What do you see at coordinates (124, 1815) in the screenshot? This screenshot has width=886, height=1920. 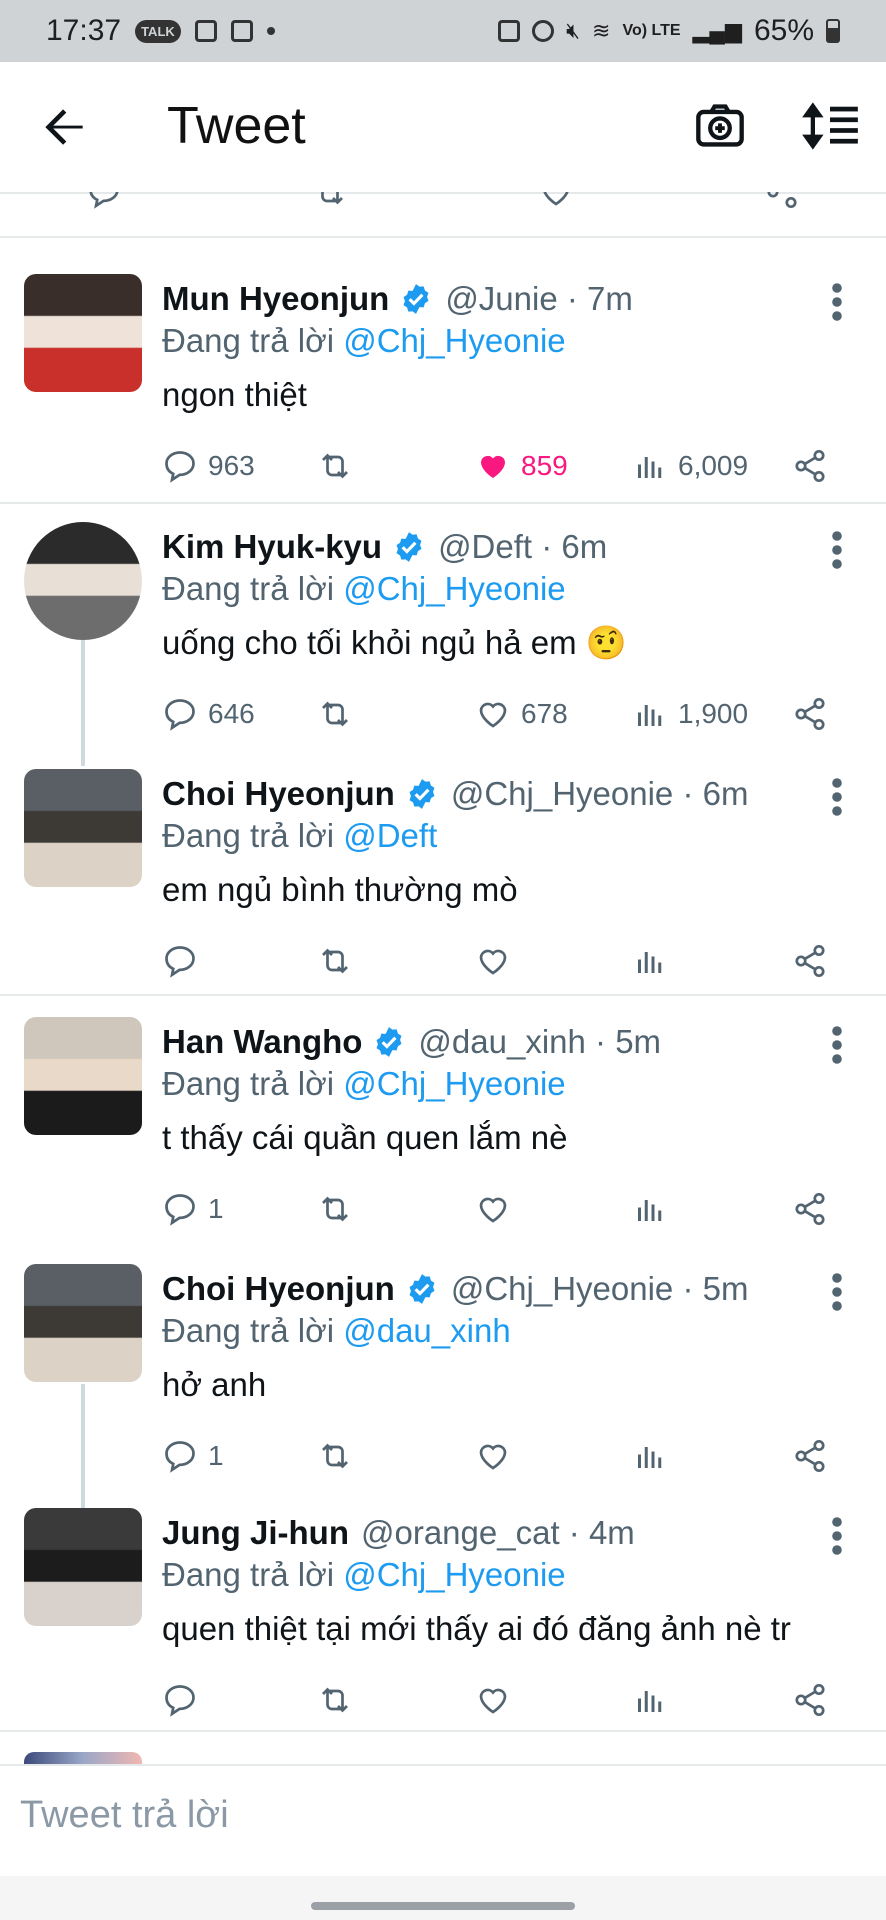 I see `reply-input: Tweet trả lời` at bounding box center [124, 1815].